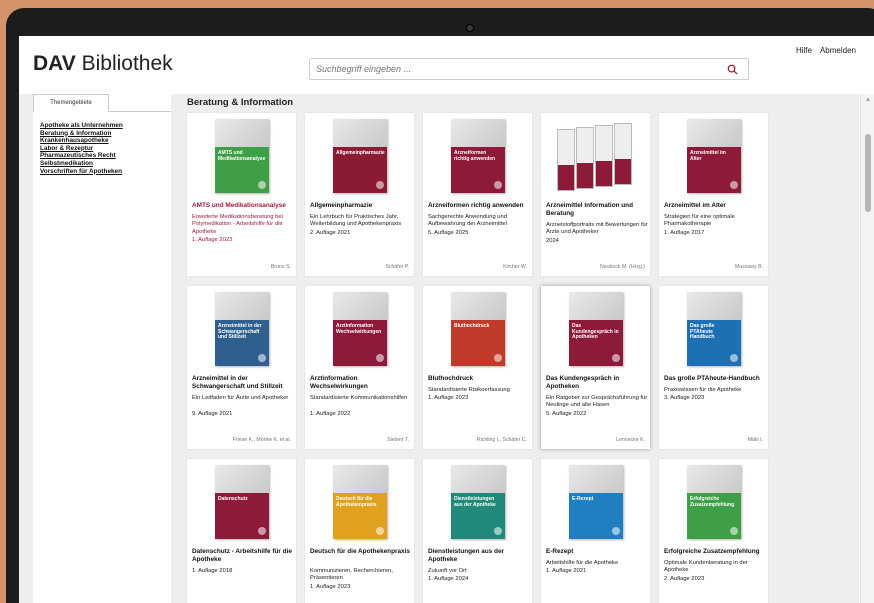 This screenshot has height=603, width=874. What do you see at coordinates (702, 332) in the screenshot?
I see `cover-title: Das große PTAheute Handbuch` at bounding box center [702, 332].